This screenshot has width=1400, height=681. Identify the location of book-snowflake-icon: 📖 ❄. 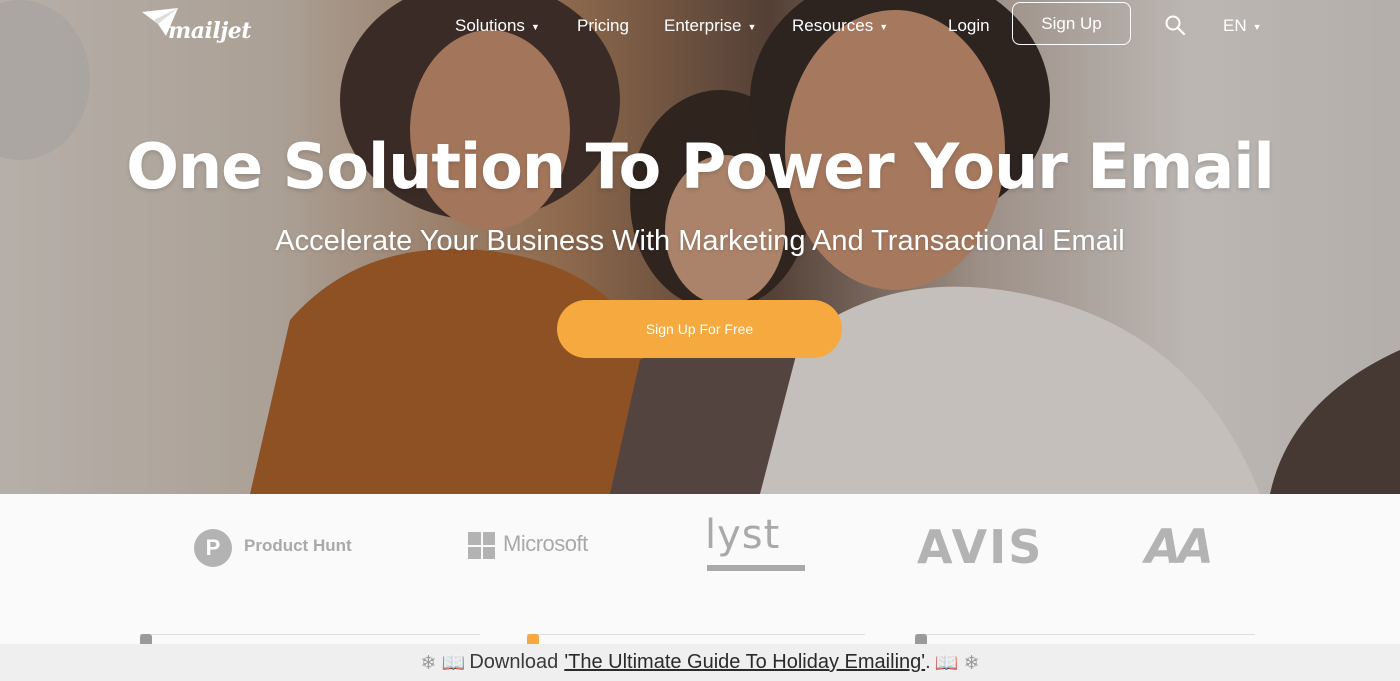
(957, 663).